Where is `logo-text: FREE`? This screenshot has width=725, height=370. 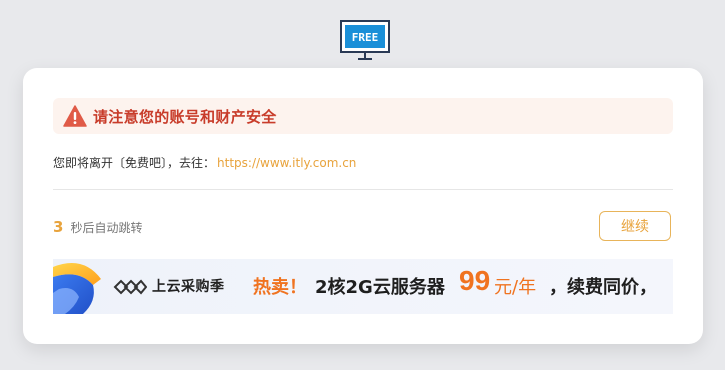 logo-text: FREE is located at coordinates (365, 37).